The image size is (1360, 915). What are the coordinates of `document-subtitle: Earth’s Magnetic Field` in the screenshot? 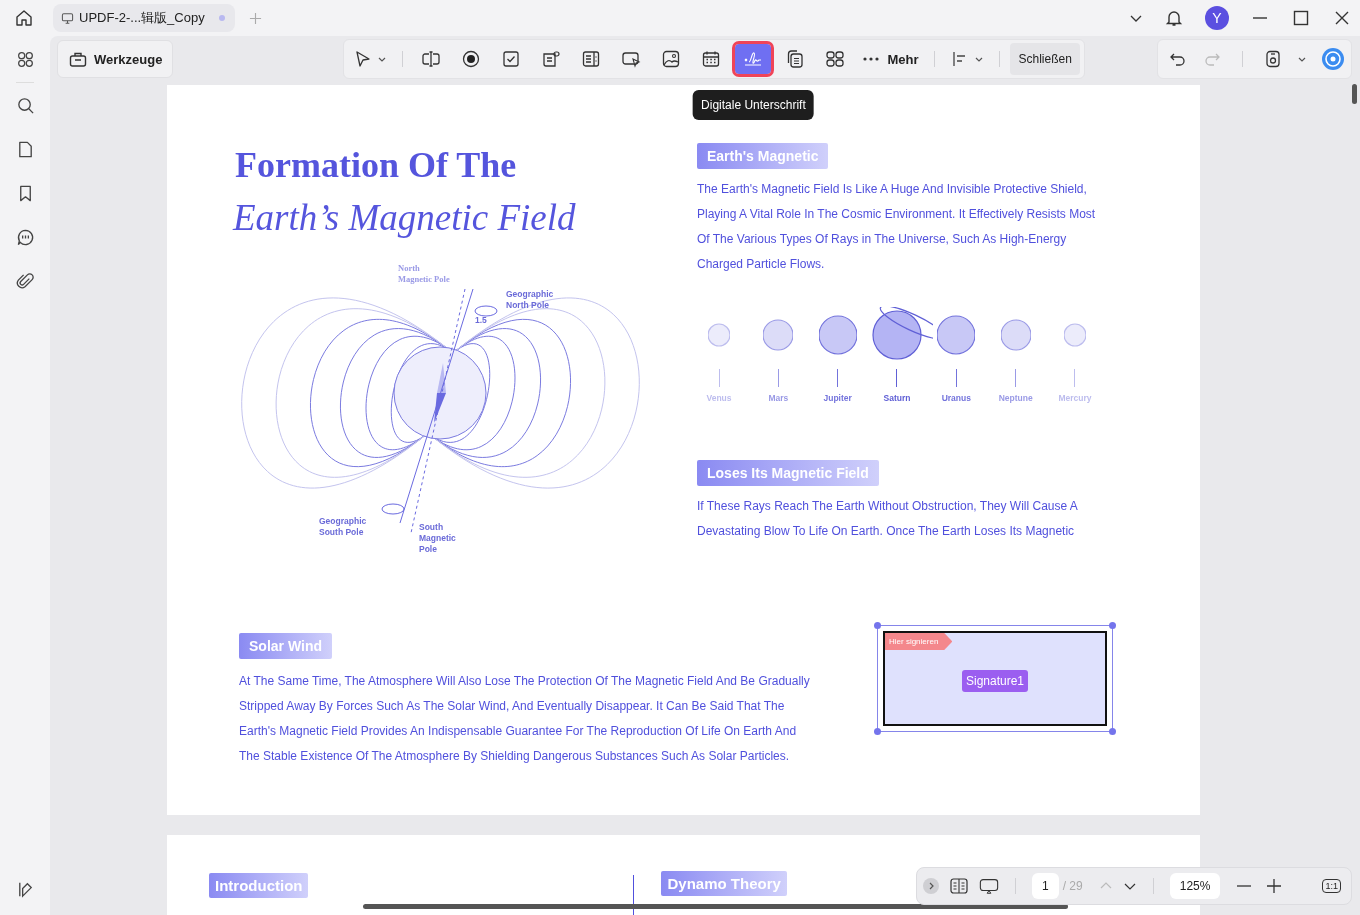 It's located at (405, 218).